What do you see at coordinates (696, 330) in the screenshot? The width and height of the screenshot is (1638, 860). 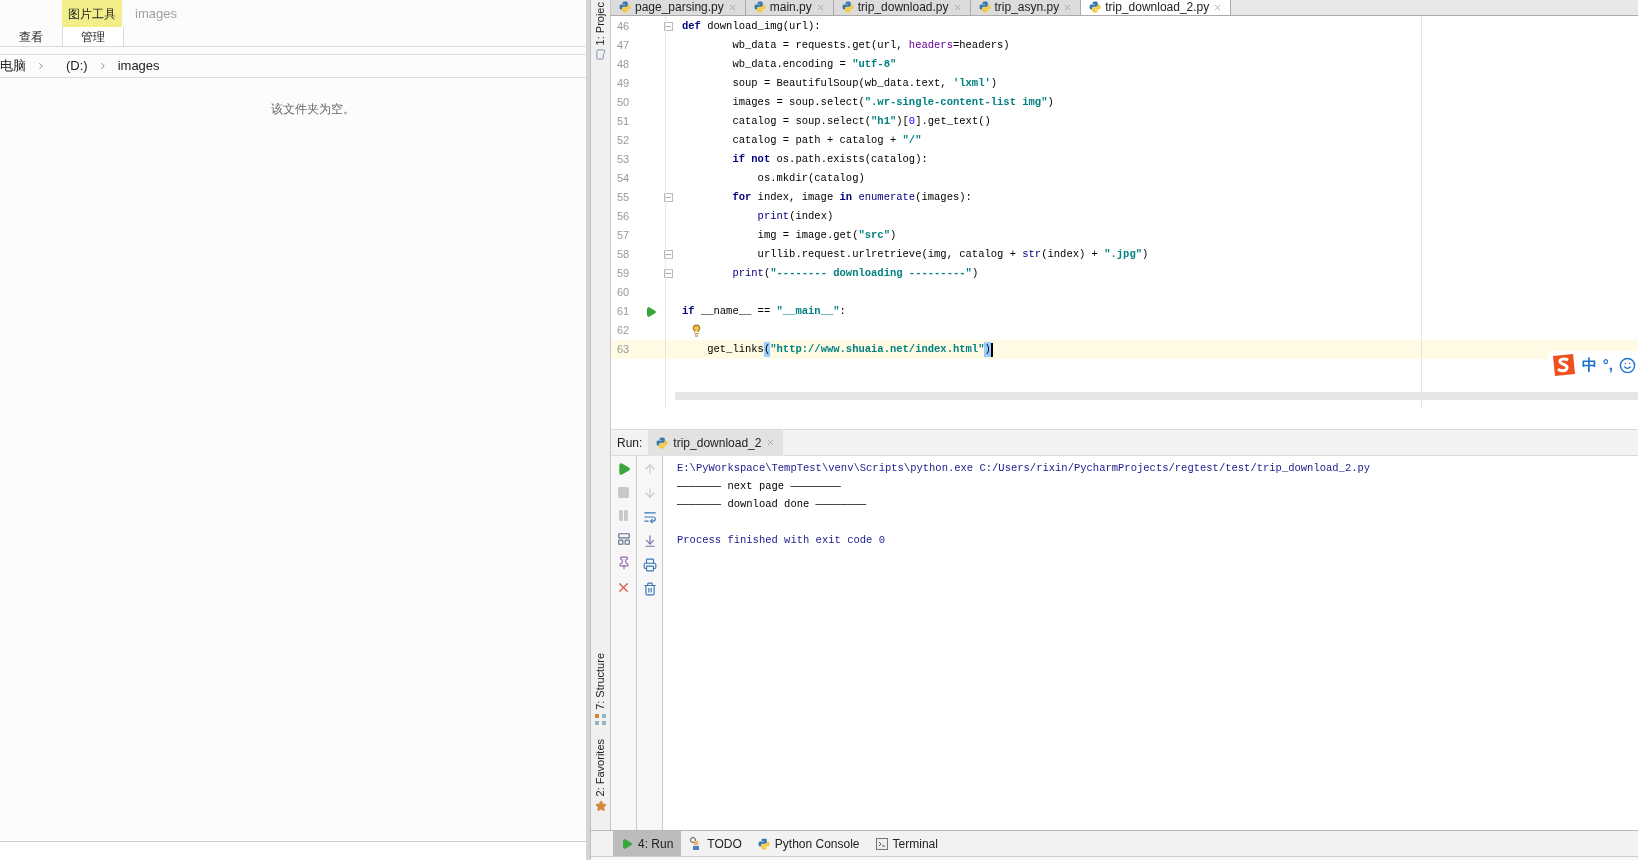 I see `lightbulb-icon` at bounding box center [696, 330].